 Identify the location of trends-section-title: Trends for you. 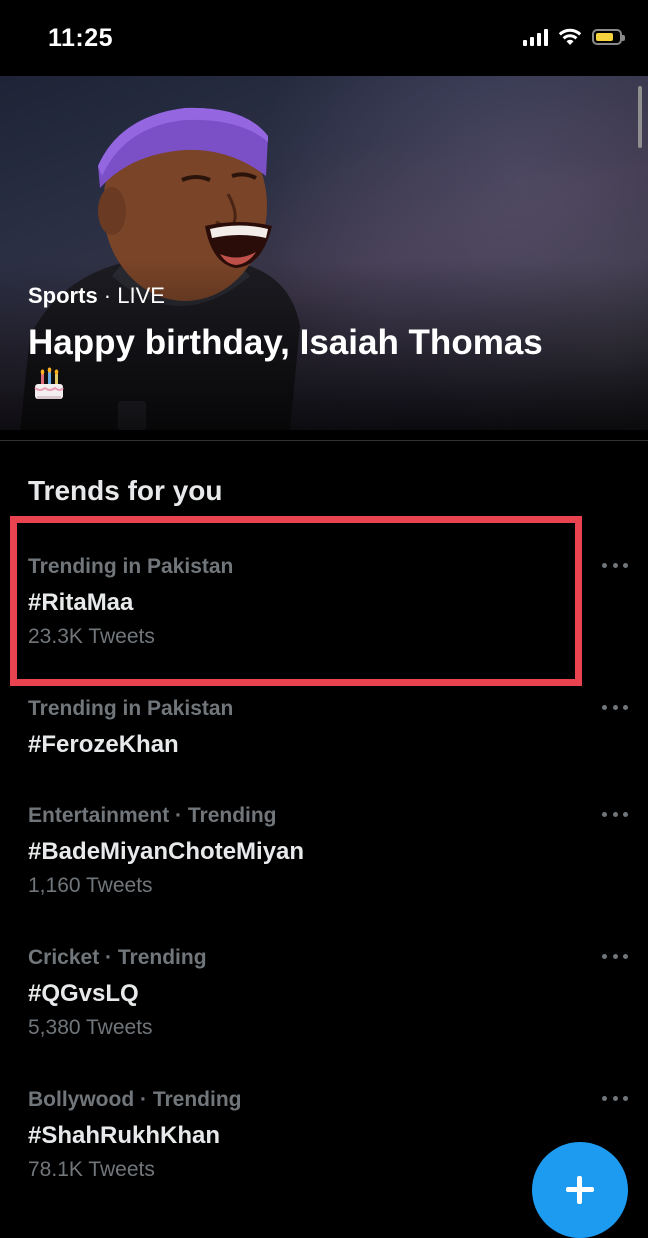
(125, 490).